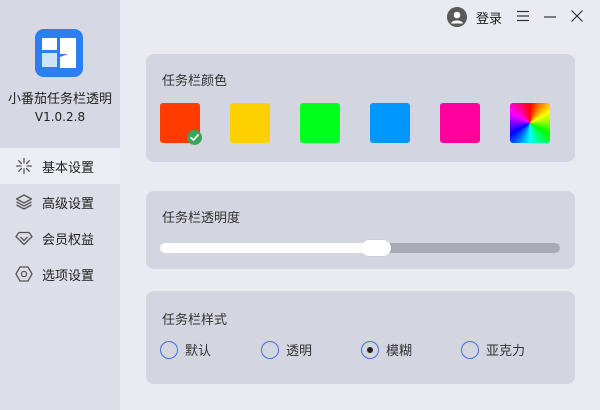 Image resolution: width=600 pixels, height=410 pixels. I want to click on title-bar: 登录, so click(360, 17).